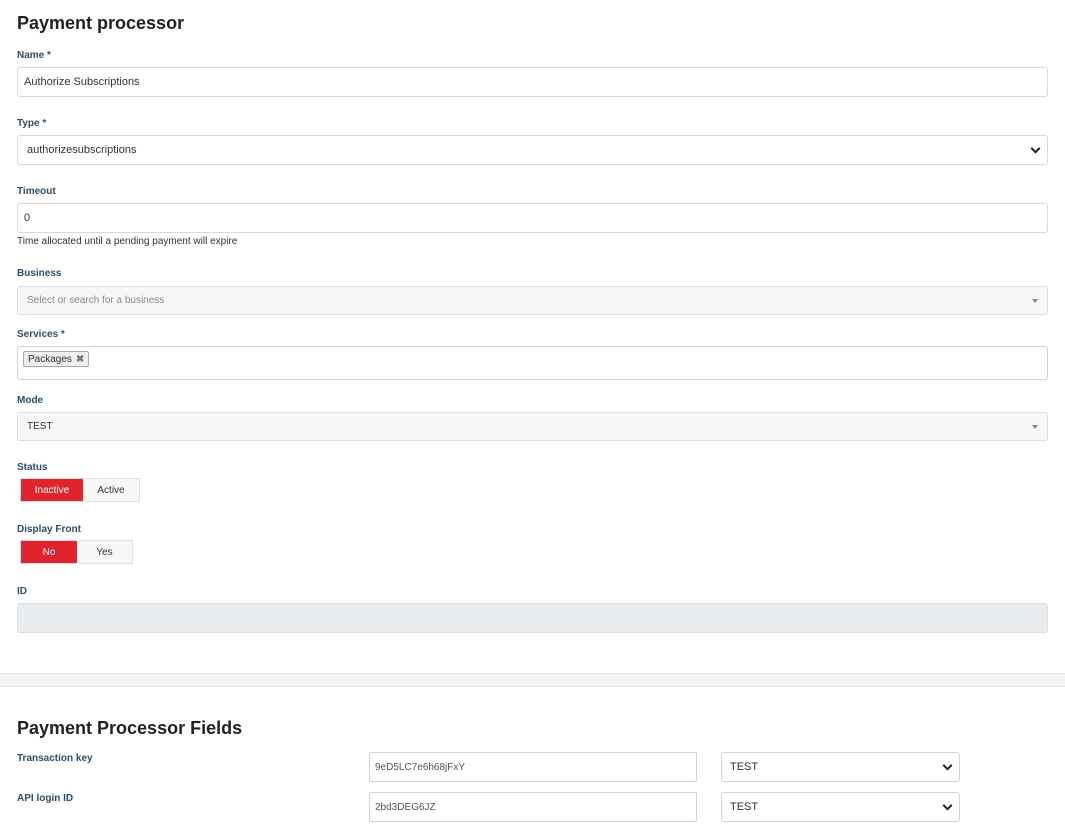  I want to click on status-label: Status, so click(32, 467).